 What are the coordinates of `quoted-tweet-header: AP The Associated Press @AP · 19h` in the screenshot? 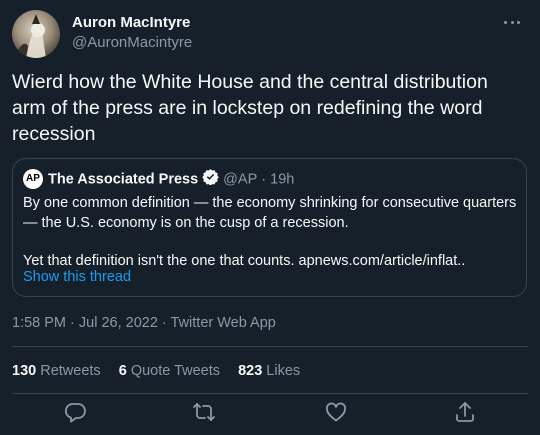 It's located at (158, 178).